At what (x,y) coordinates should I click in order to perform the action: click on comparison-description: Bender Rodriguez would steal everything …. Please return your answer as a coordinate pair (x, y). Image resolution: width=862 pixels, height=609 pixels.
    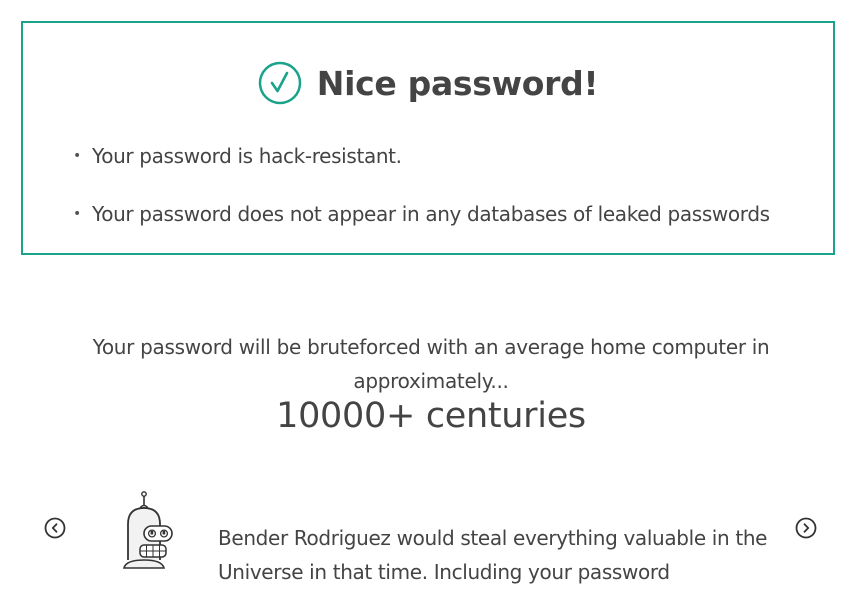
    Looking at the image, I should click on (493, 555).